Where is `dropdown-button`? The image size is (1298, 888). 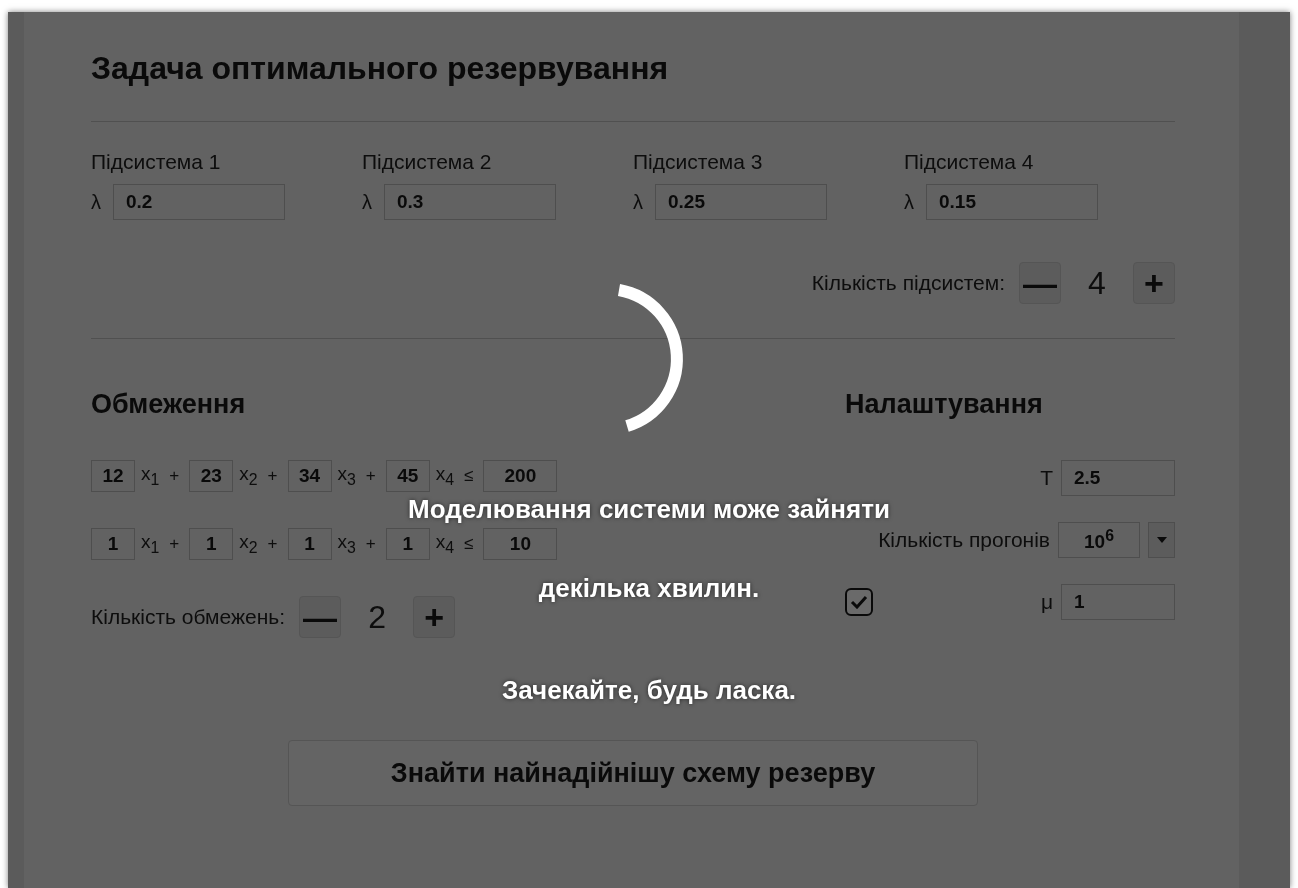
dropdown-button is located at coordinates (1161, 540).